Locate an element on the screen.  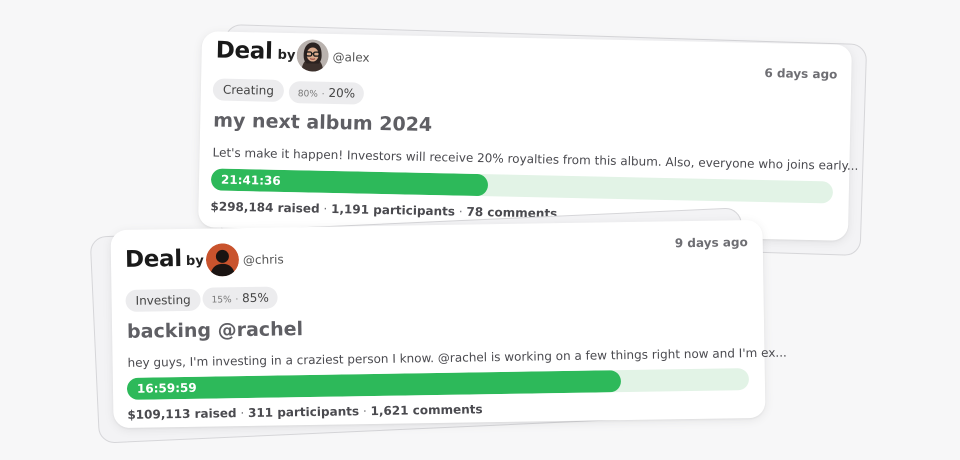
participants-count: 311 participants is located at coordinates (303, 412).